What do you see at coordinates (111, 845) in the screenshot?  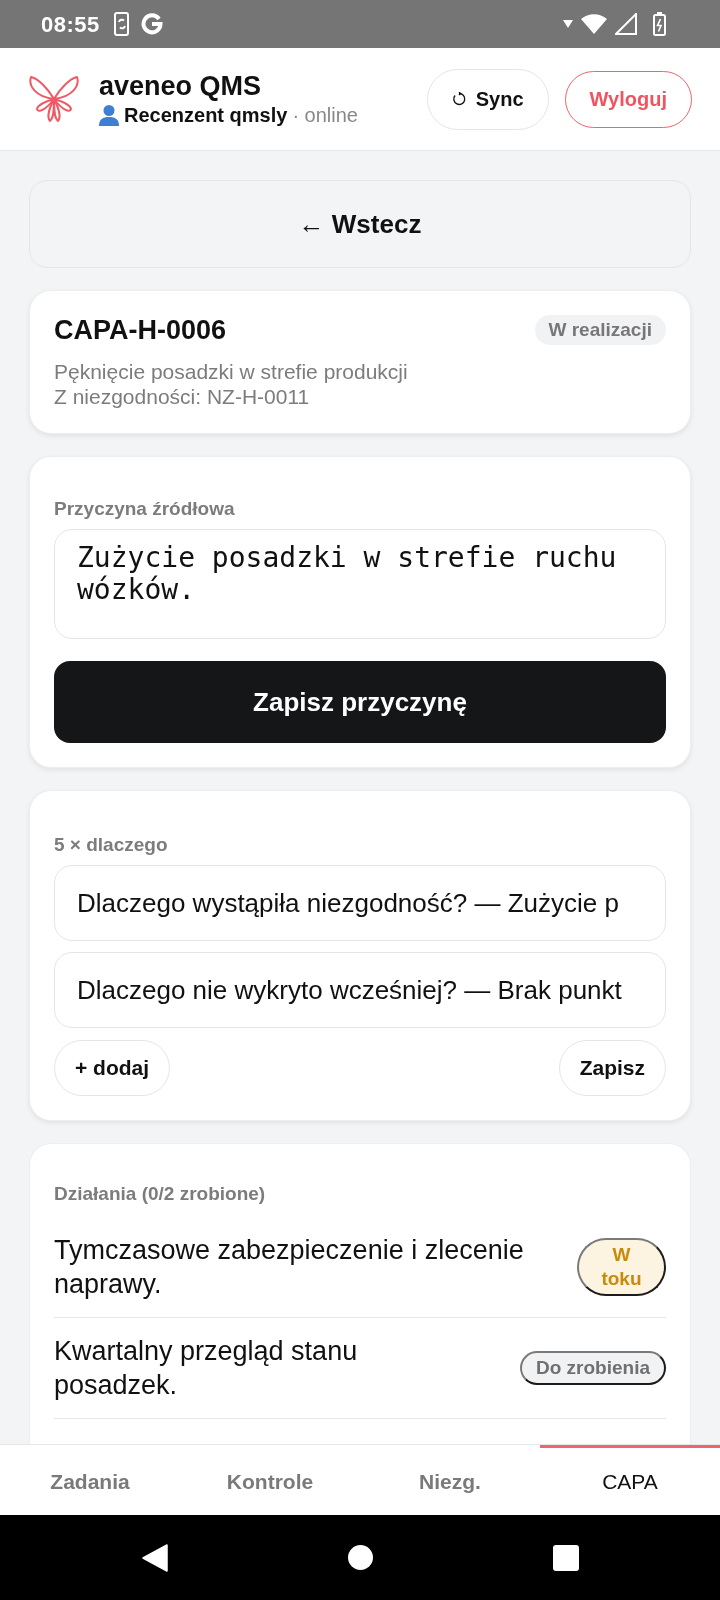 I see `five-whys-label: 5 × dlaczego` at bounding box center [111, 845].